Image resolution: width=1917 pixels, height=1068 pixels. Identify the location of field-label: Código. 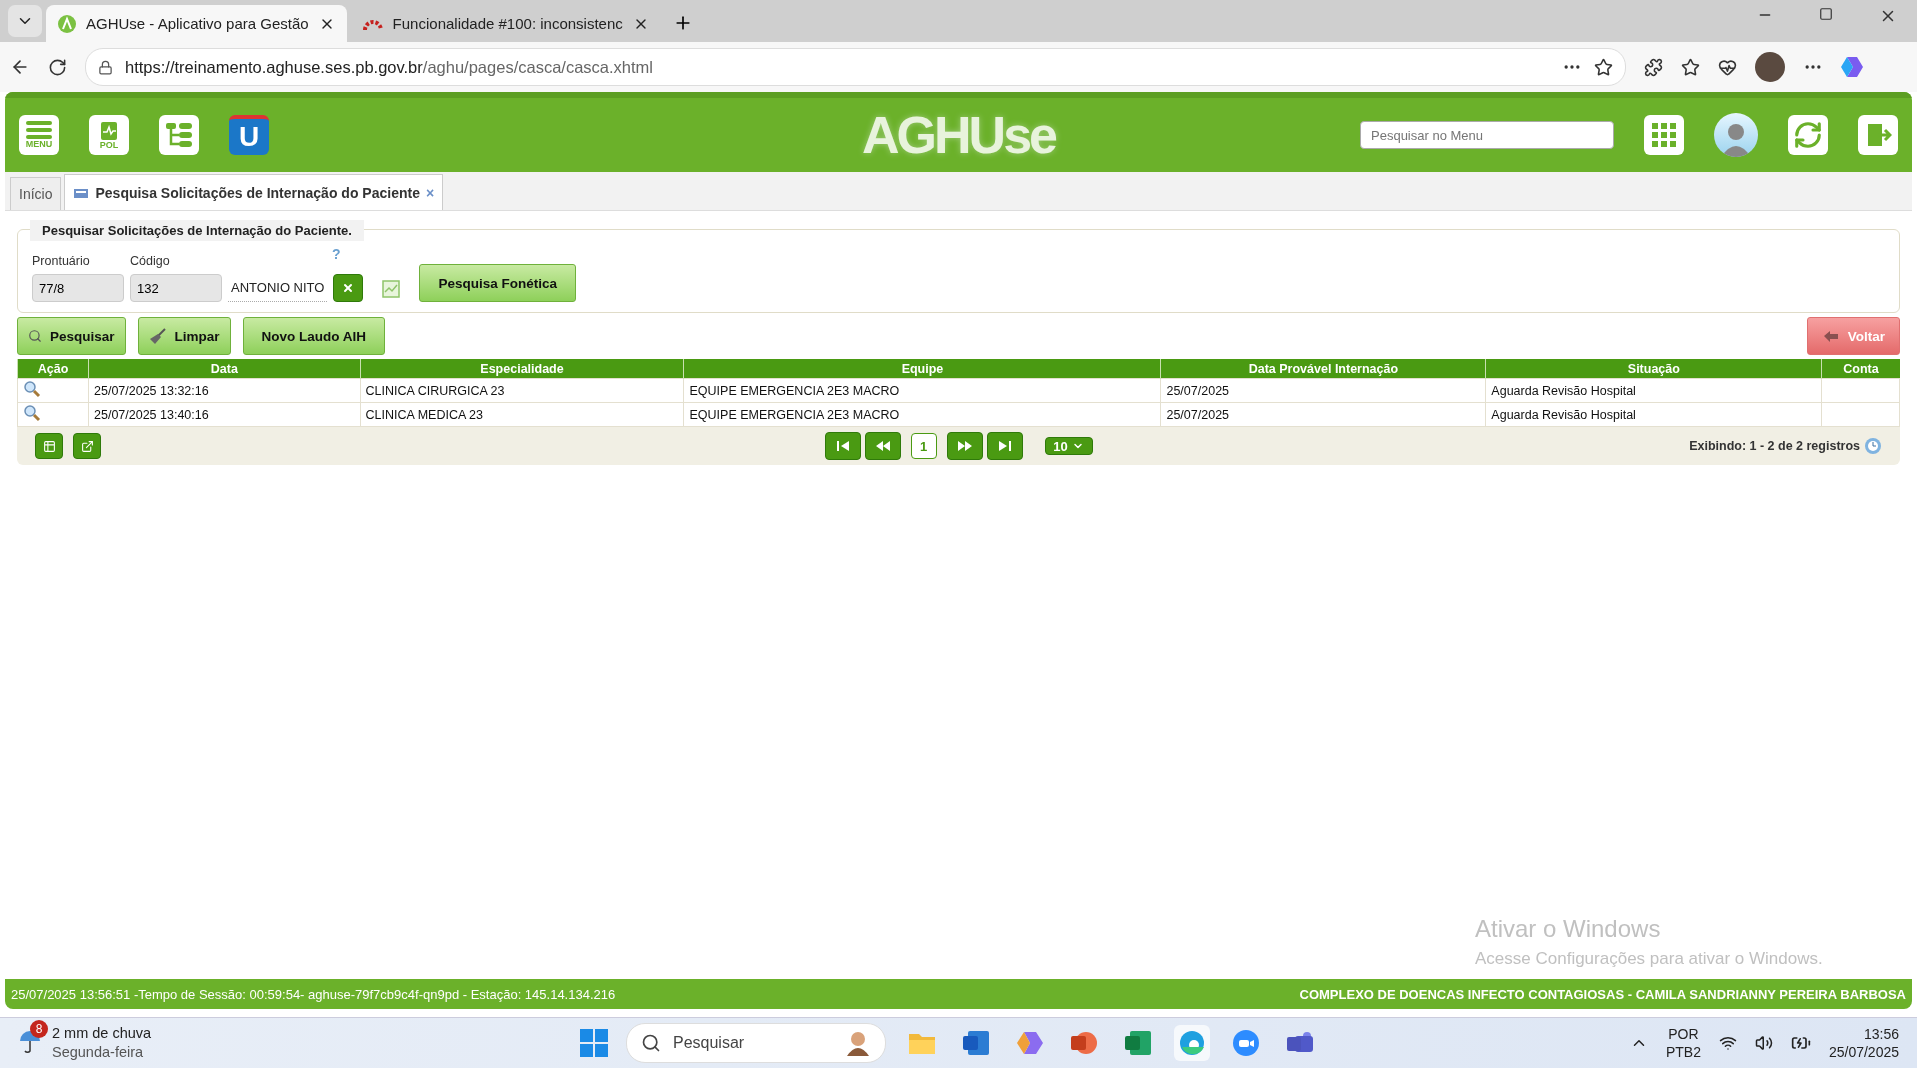
(150, 261).